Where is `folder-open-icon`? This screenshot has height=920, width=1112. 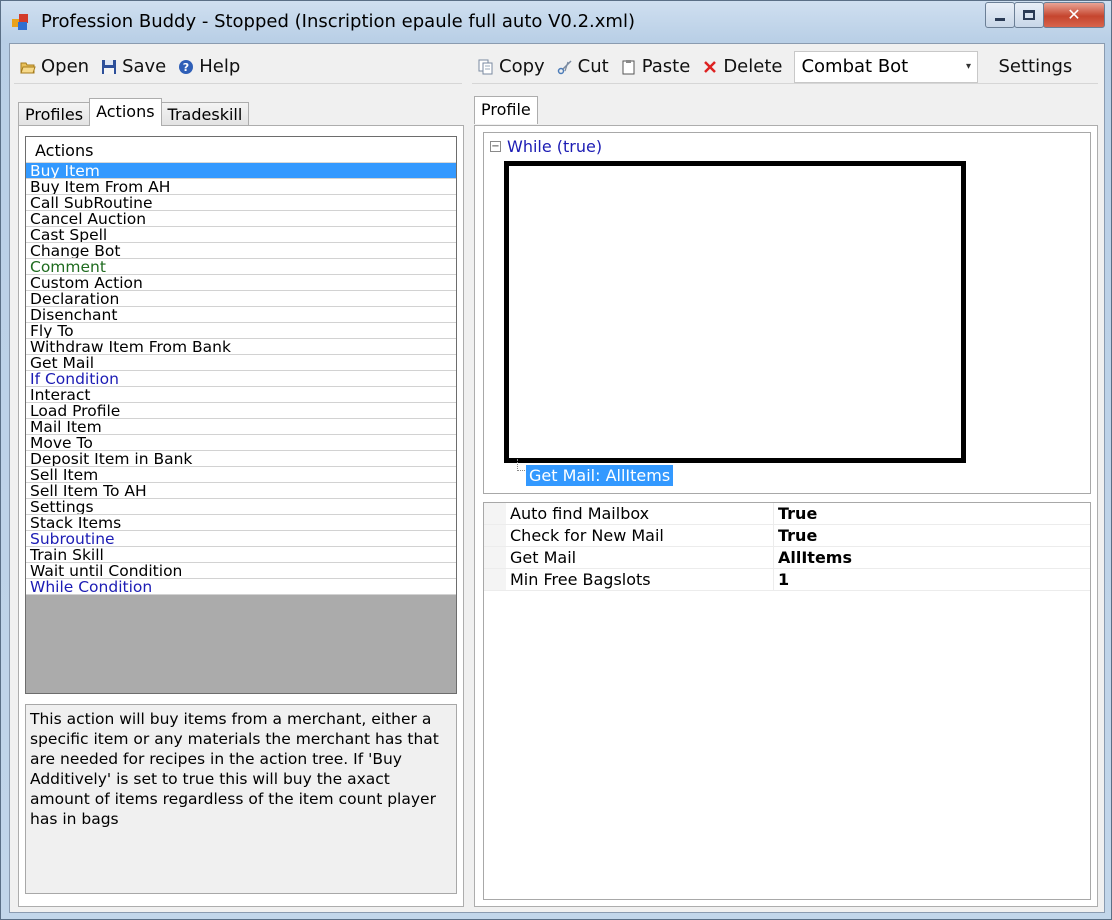 folder-open-icon is located at coordinates (28, 67).